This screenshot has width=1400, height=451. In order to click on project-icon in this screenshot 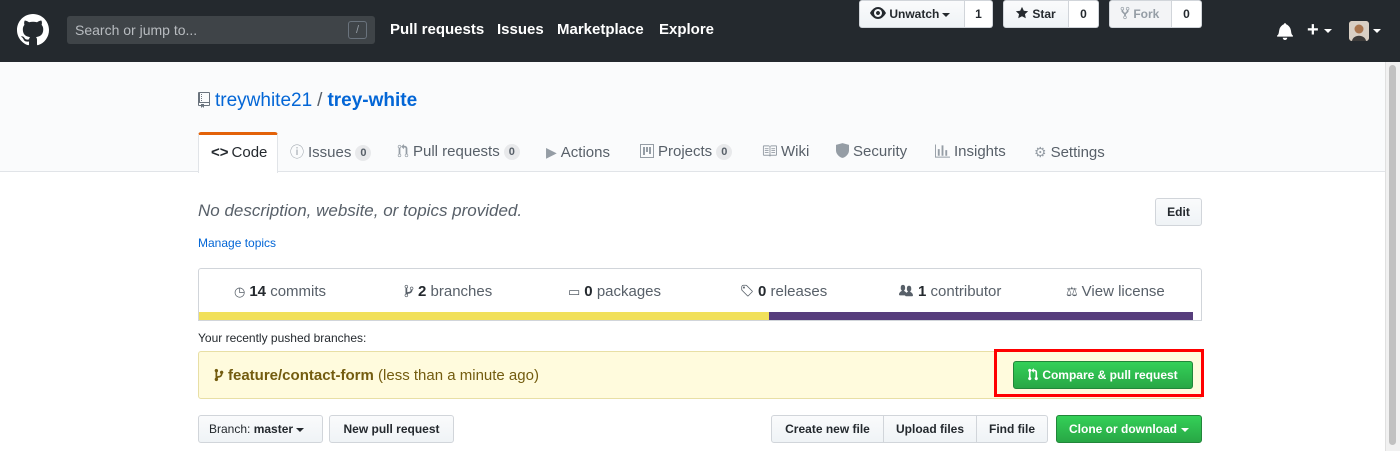, I will do `click(647, 151)`.